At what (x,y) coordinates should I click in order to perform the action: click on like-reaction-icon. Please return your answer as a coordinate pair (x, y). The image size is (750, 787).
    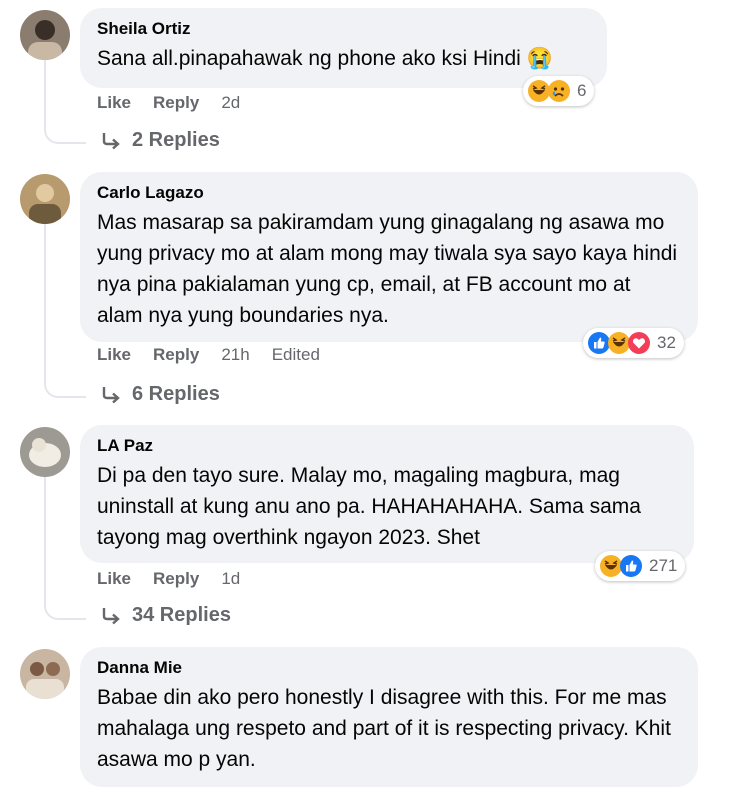
    Looking at the image, I should click on (631, 566).